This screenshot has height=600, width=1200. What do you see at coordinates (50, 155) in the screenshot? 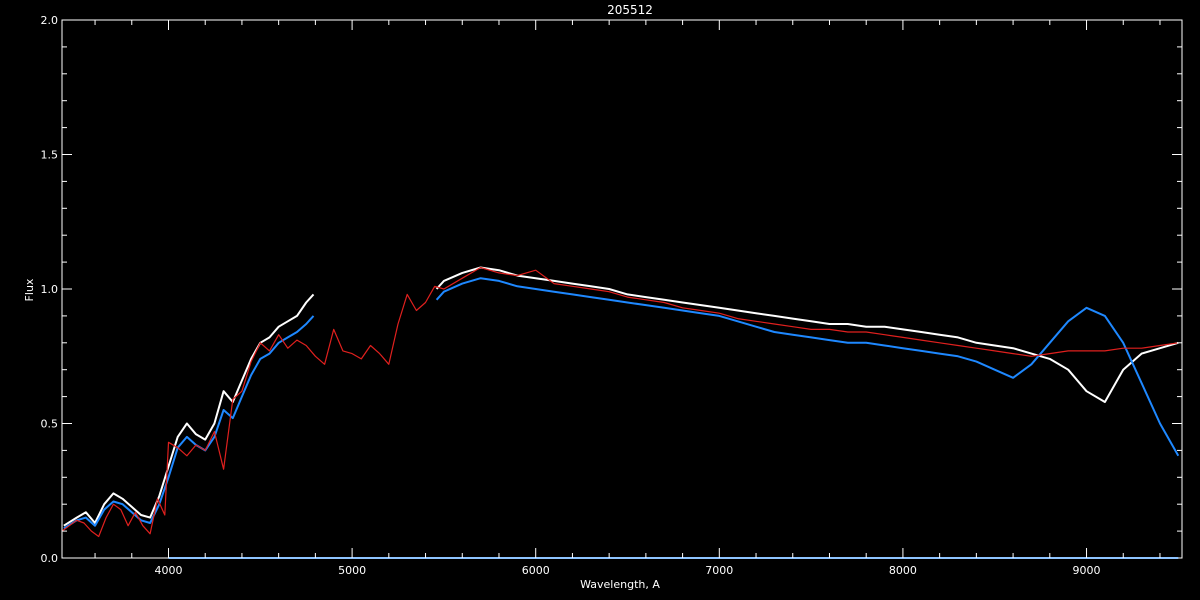
I see `y-tick-label: 1.5` at bounding box center [50, 155].